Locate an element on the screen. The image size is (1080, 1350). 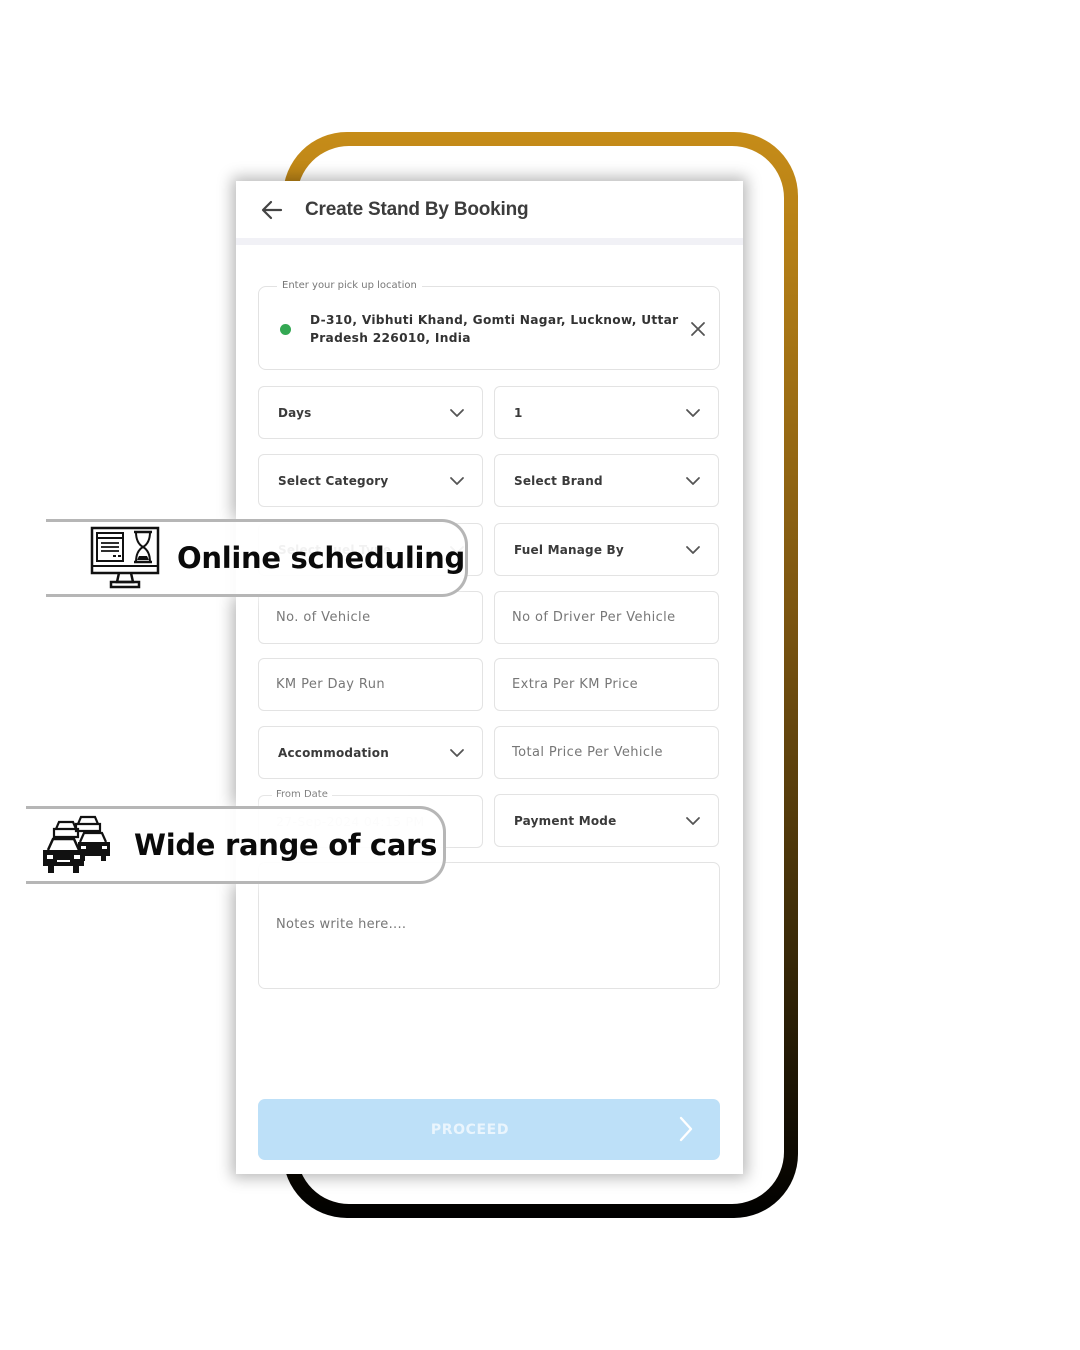
km-per-day-input: KM Per Day Run is located at coordinates (370, 684).